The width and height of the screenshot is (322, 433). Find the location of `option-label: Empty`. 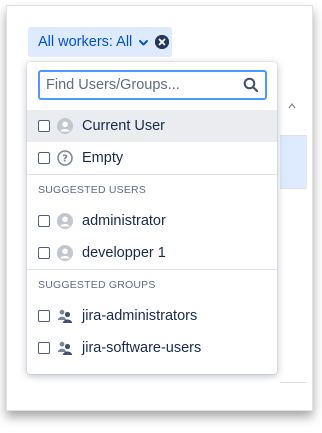

option-label: Empty is located at coordinates (103, 158).